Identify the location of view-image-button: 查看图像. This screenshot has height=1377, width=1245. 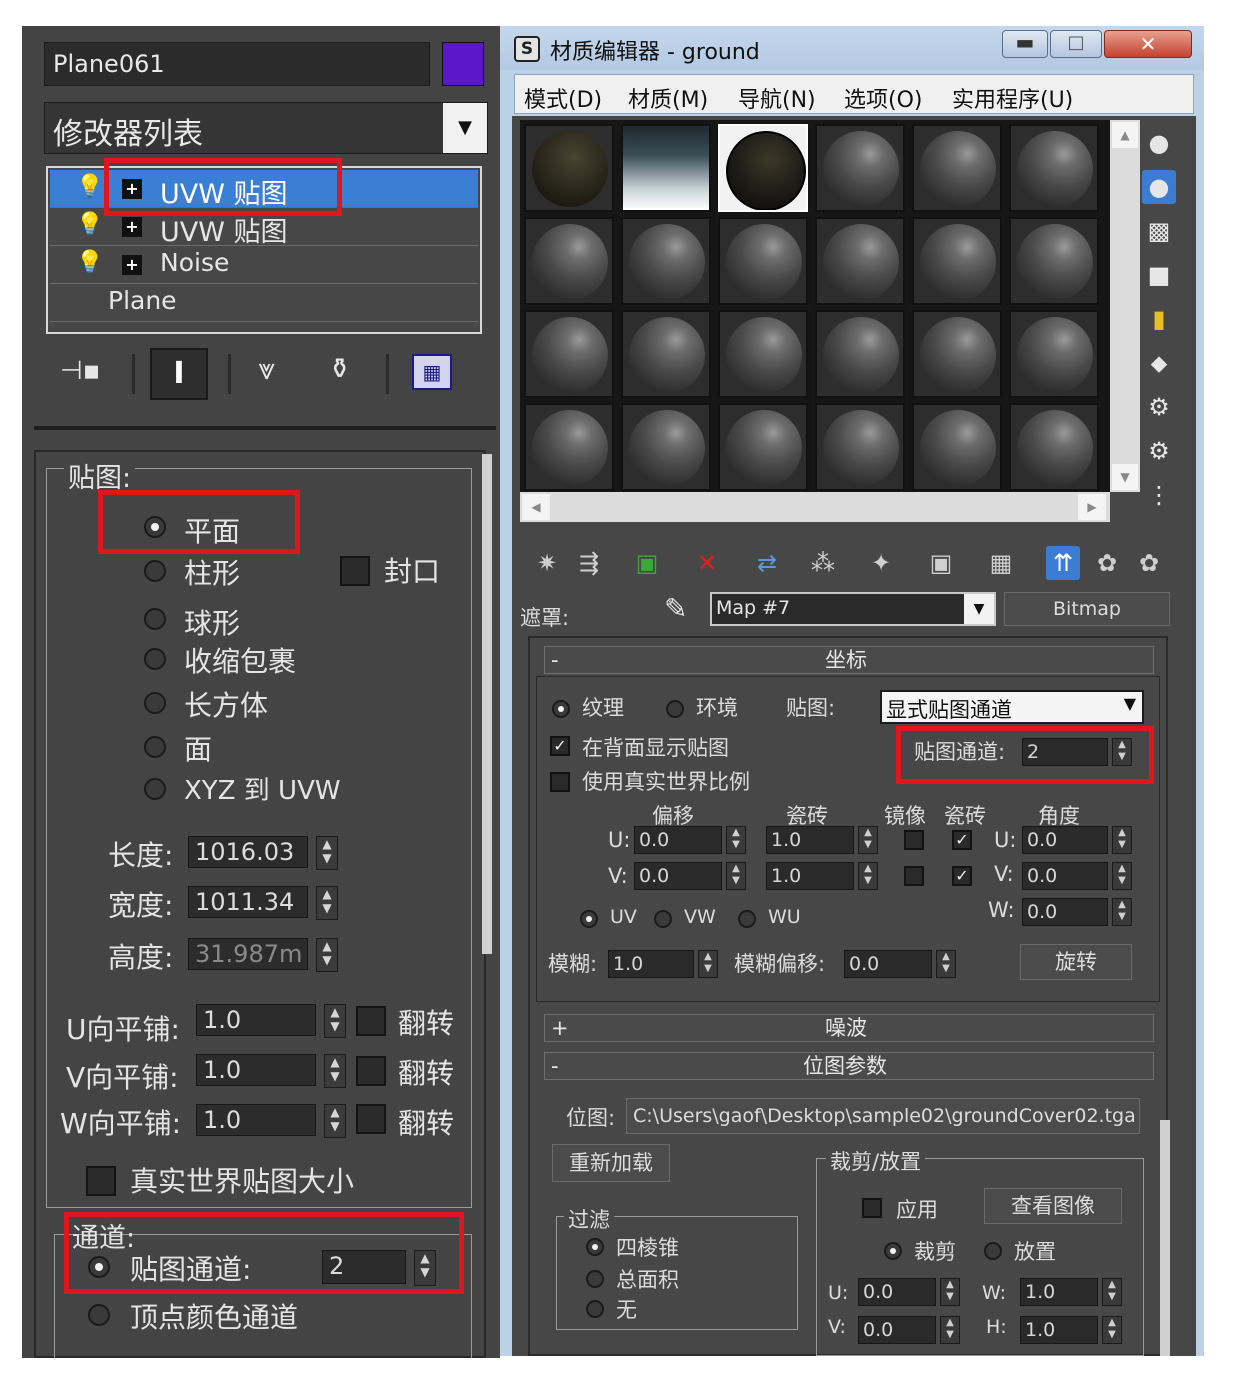
(1053, 1206).